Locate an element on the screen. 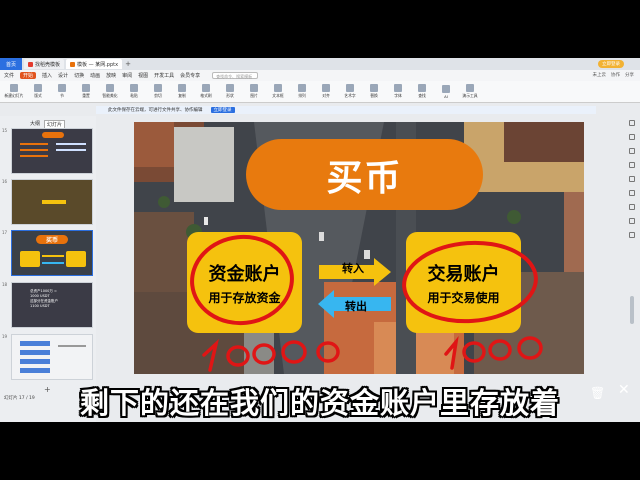  settings-icon is located at coordinates (632, 235).